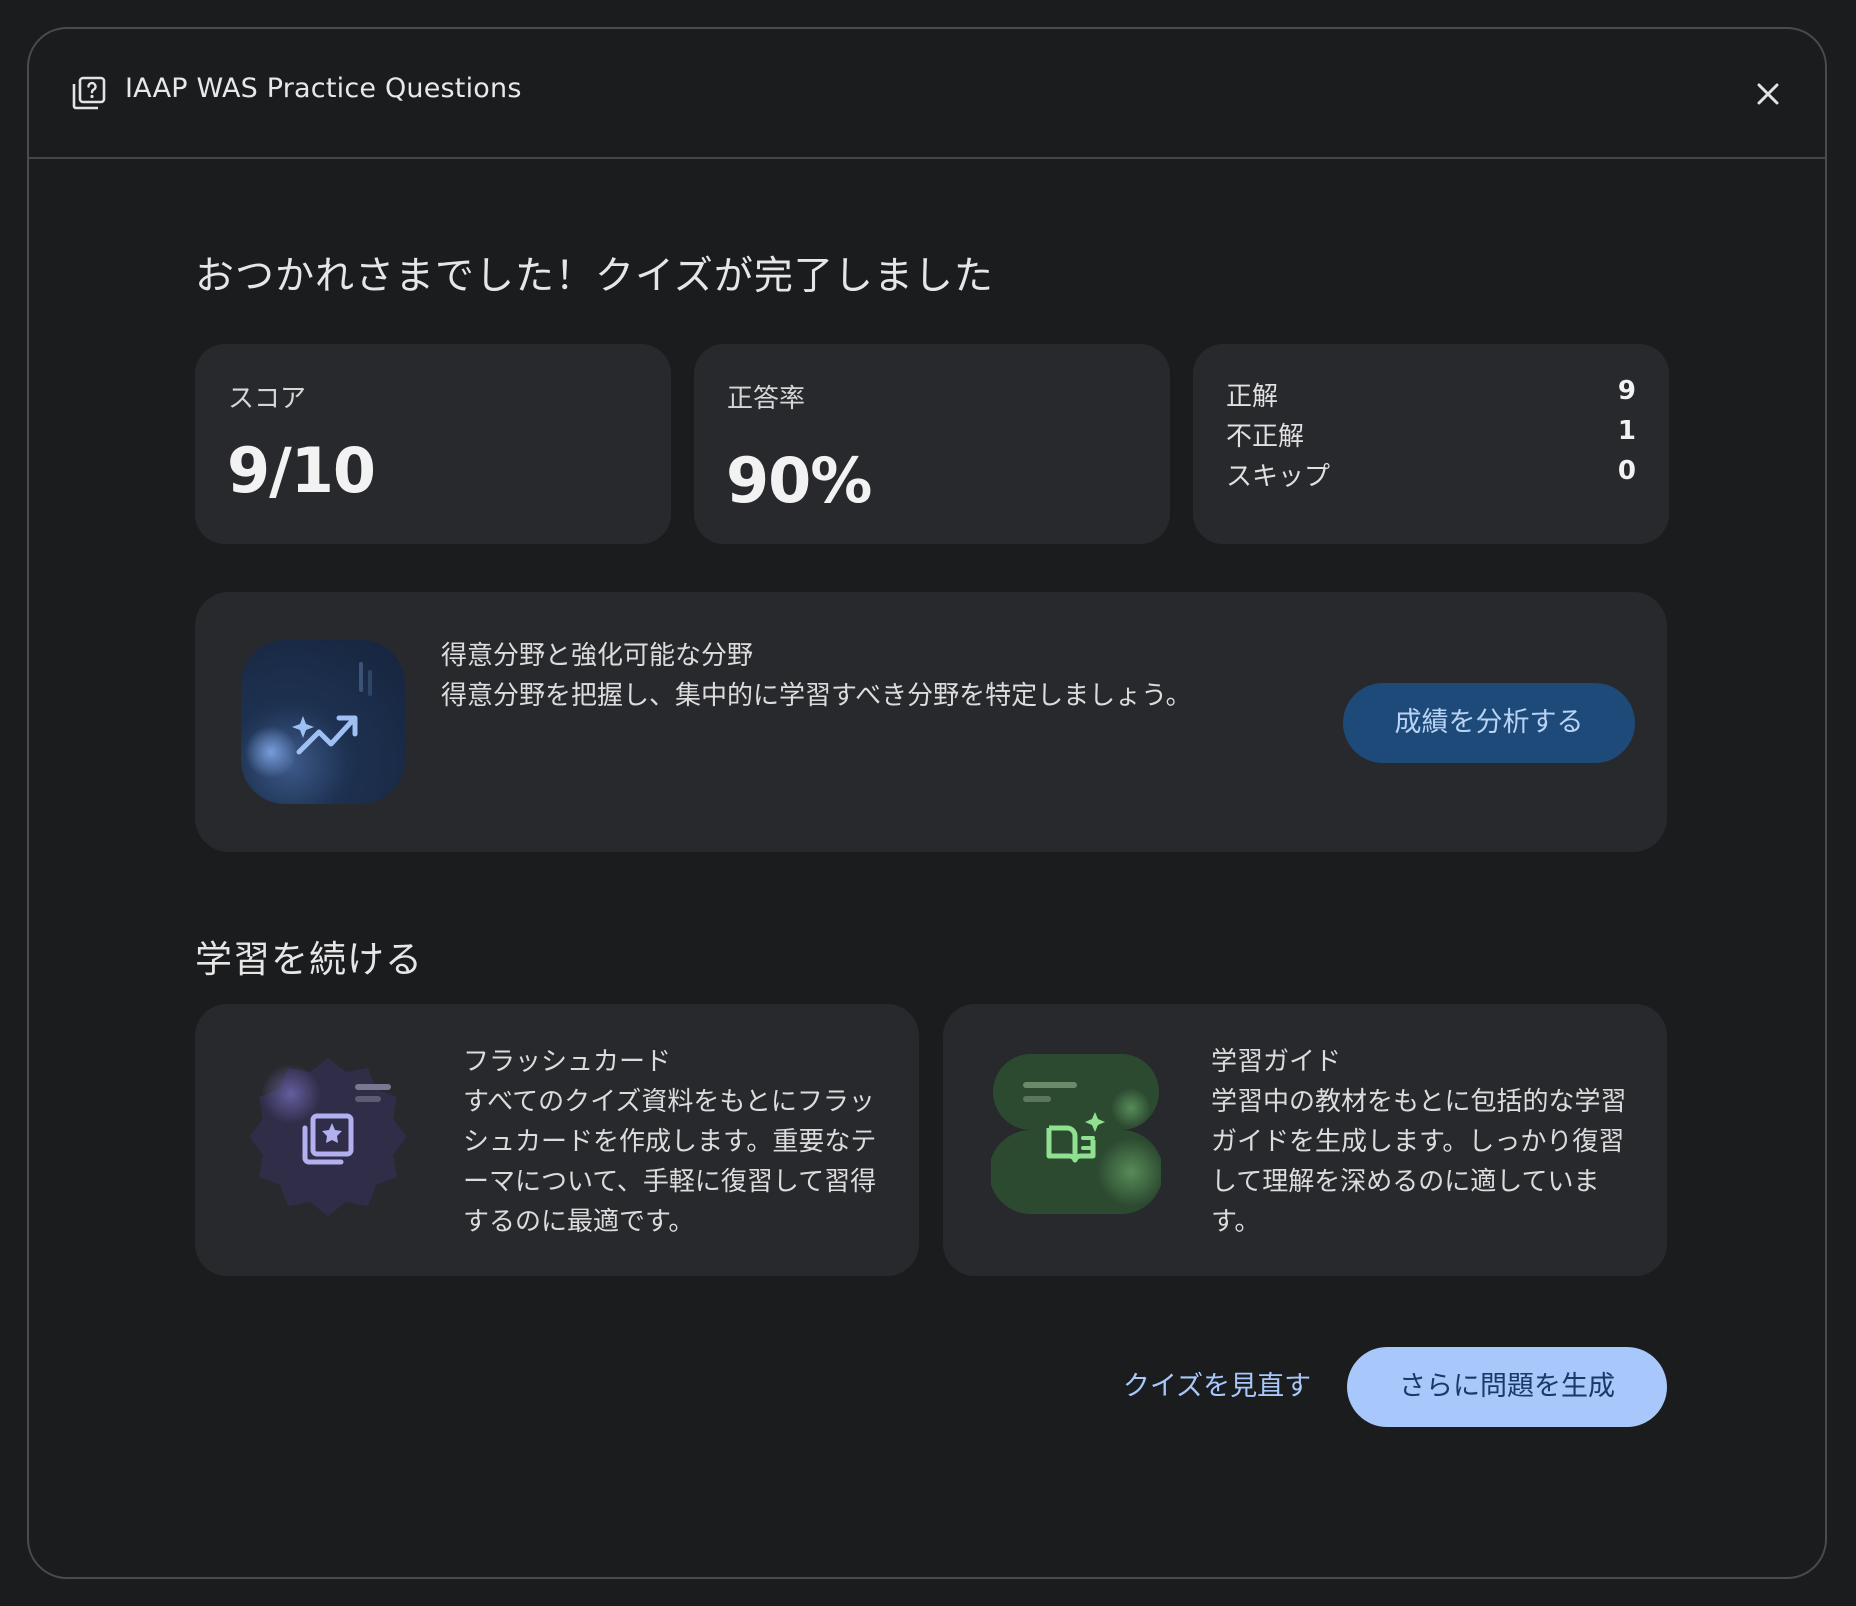 Image resolution: width=1856 pixels, height=1606 pixels. I want to click on review-quiz-button: クイズを見直す, so click(1217, 1387).